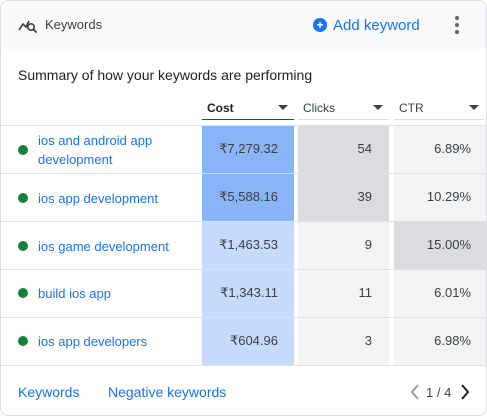  Describe the element at coordinates (452, 340) in the screenshot. I see `ctr-value: 6.98%` at that location.